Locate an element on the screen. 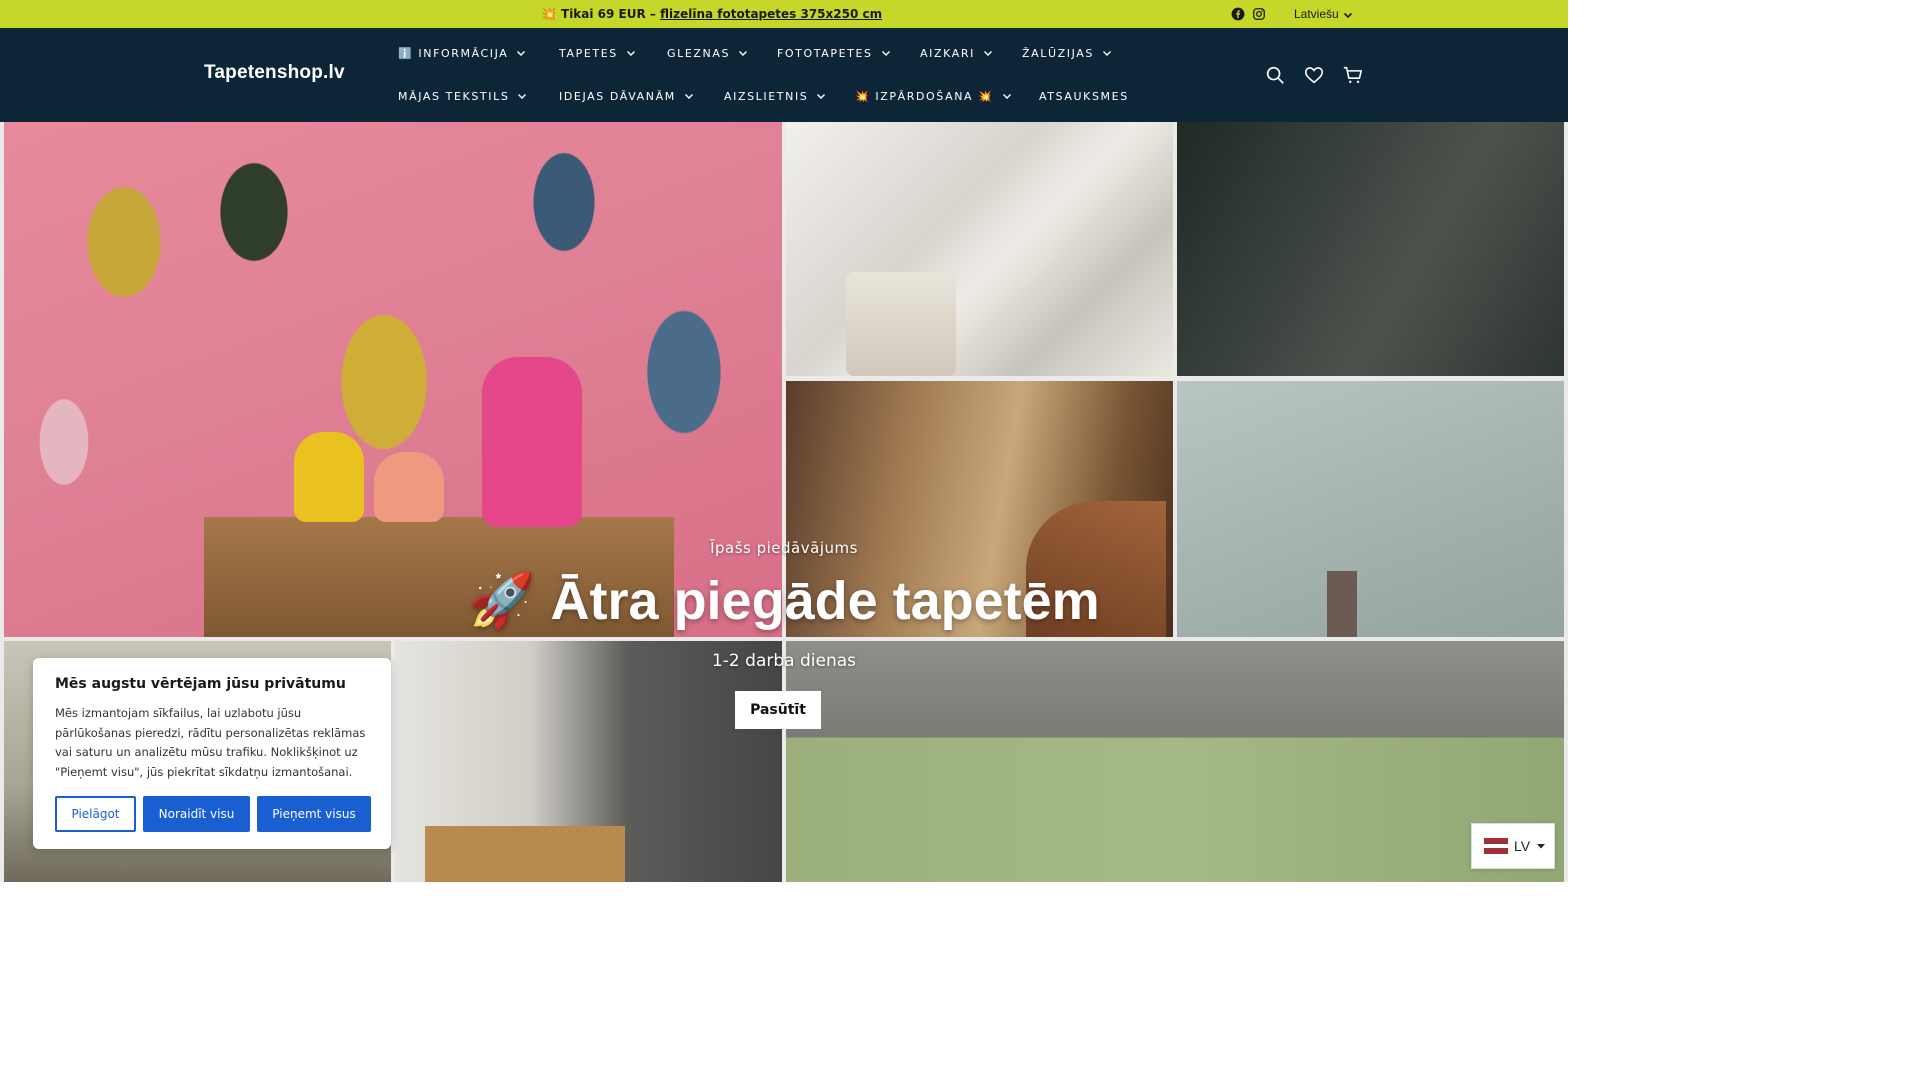 The width and height of the screenshot is (1920, 1080). nav-item-aizslietnis: AIZSLIETNIS is located at coordinates (775, 96).